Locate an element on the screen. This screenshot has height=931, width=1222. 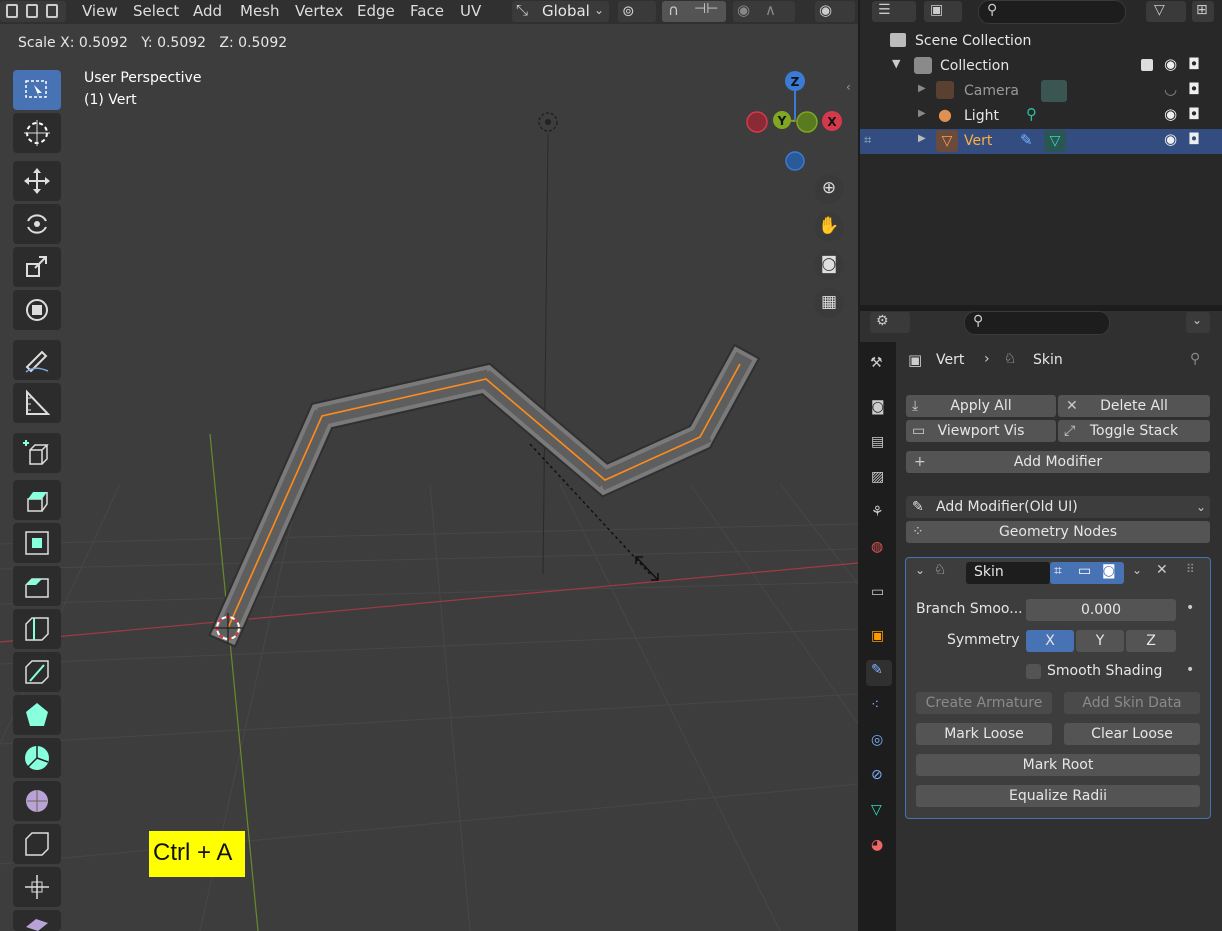
geometry-nodes-button: ⁘ Geometry Nodes is located at coordinates (1058, 532).